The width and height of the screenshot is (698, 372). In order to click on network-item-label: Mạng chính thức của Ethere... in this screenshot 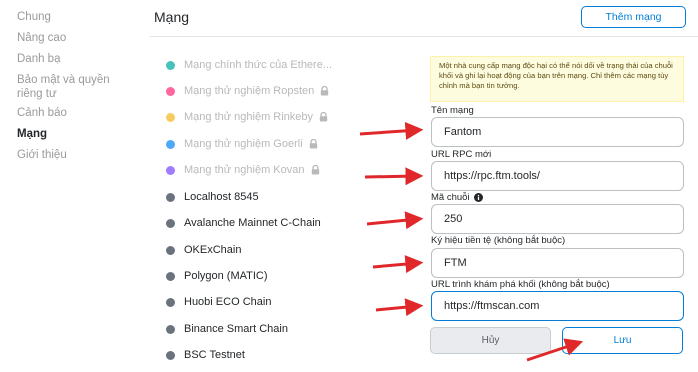, I will do `click(258, 65)`.